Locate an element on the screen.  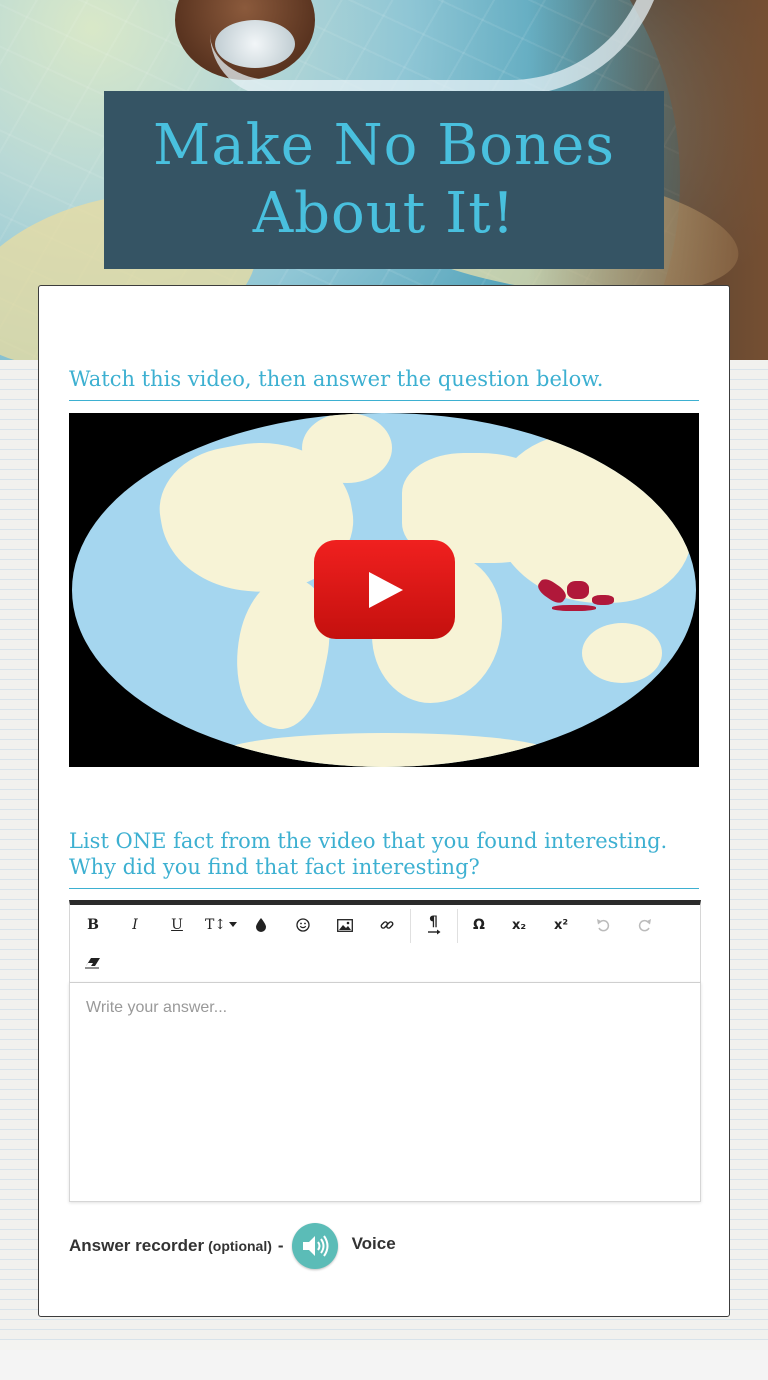
answer-recorder: Answer recorder (optional) - Voice is located at coordinates (232, 1246).